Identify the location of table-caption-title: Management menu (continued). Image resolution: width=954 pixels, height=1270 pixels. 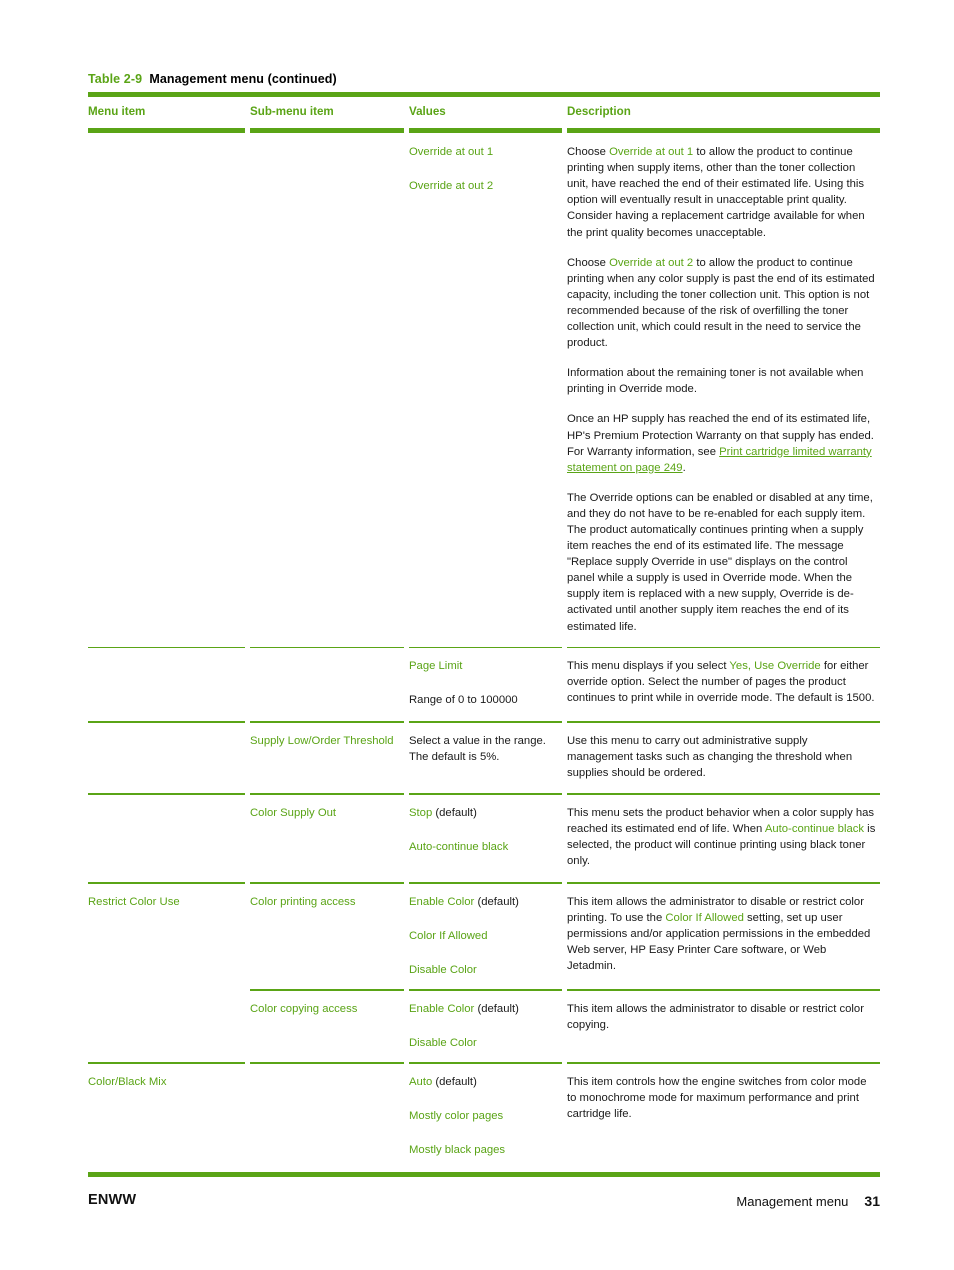
(243, 79).